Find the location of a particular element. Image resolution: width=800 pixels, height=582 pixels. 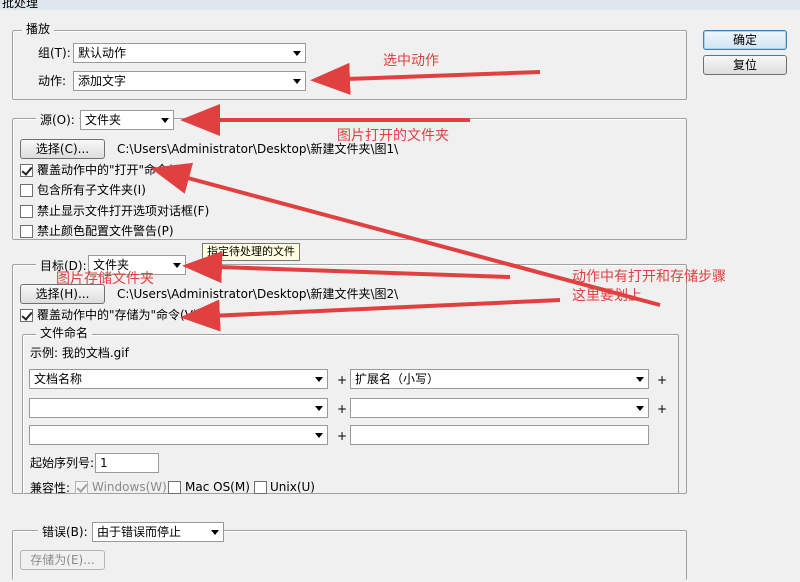

include-subfolders-label: 包含所有子文件夹(I) is located at coordinates (91, 190).